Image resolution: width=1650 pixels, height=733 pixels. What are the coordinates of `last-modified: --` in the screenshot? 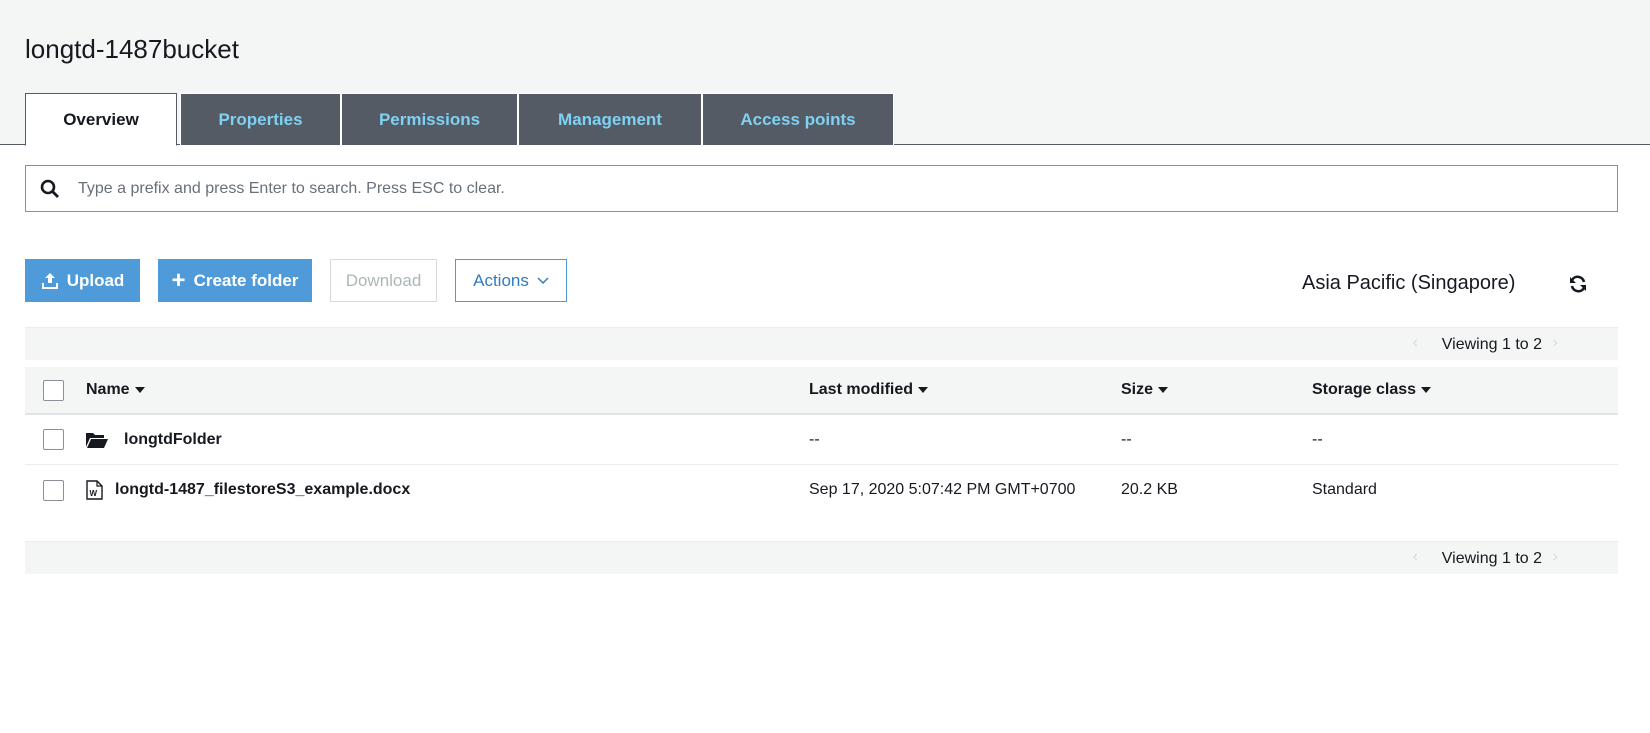 It's located at (814, 439).